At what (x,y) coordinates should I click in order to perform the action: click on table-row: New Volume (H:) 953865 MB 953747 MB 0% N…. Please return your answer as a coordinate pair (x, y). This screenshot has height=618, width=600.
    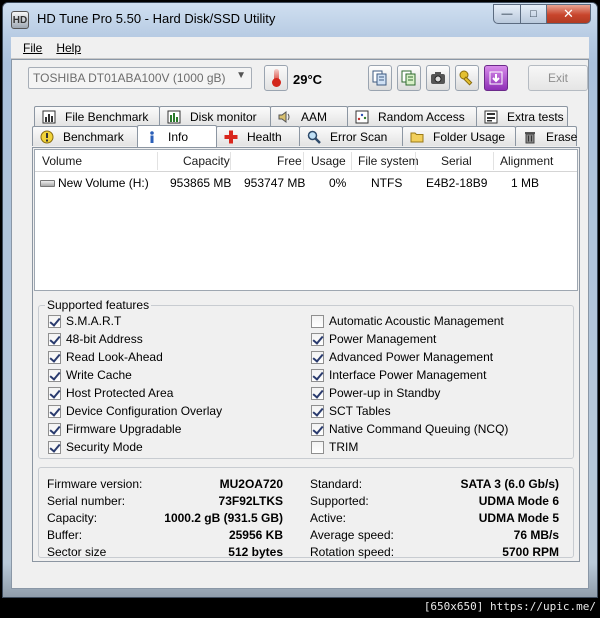
    Looking at the image, I should click on (306, 183).